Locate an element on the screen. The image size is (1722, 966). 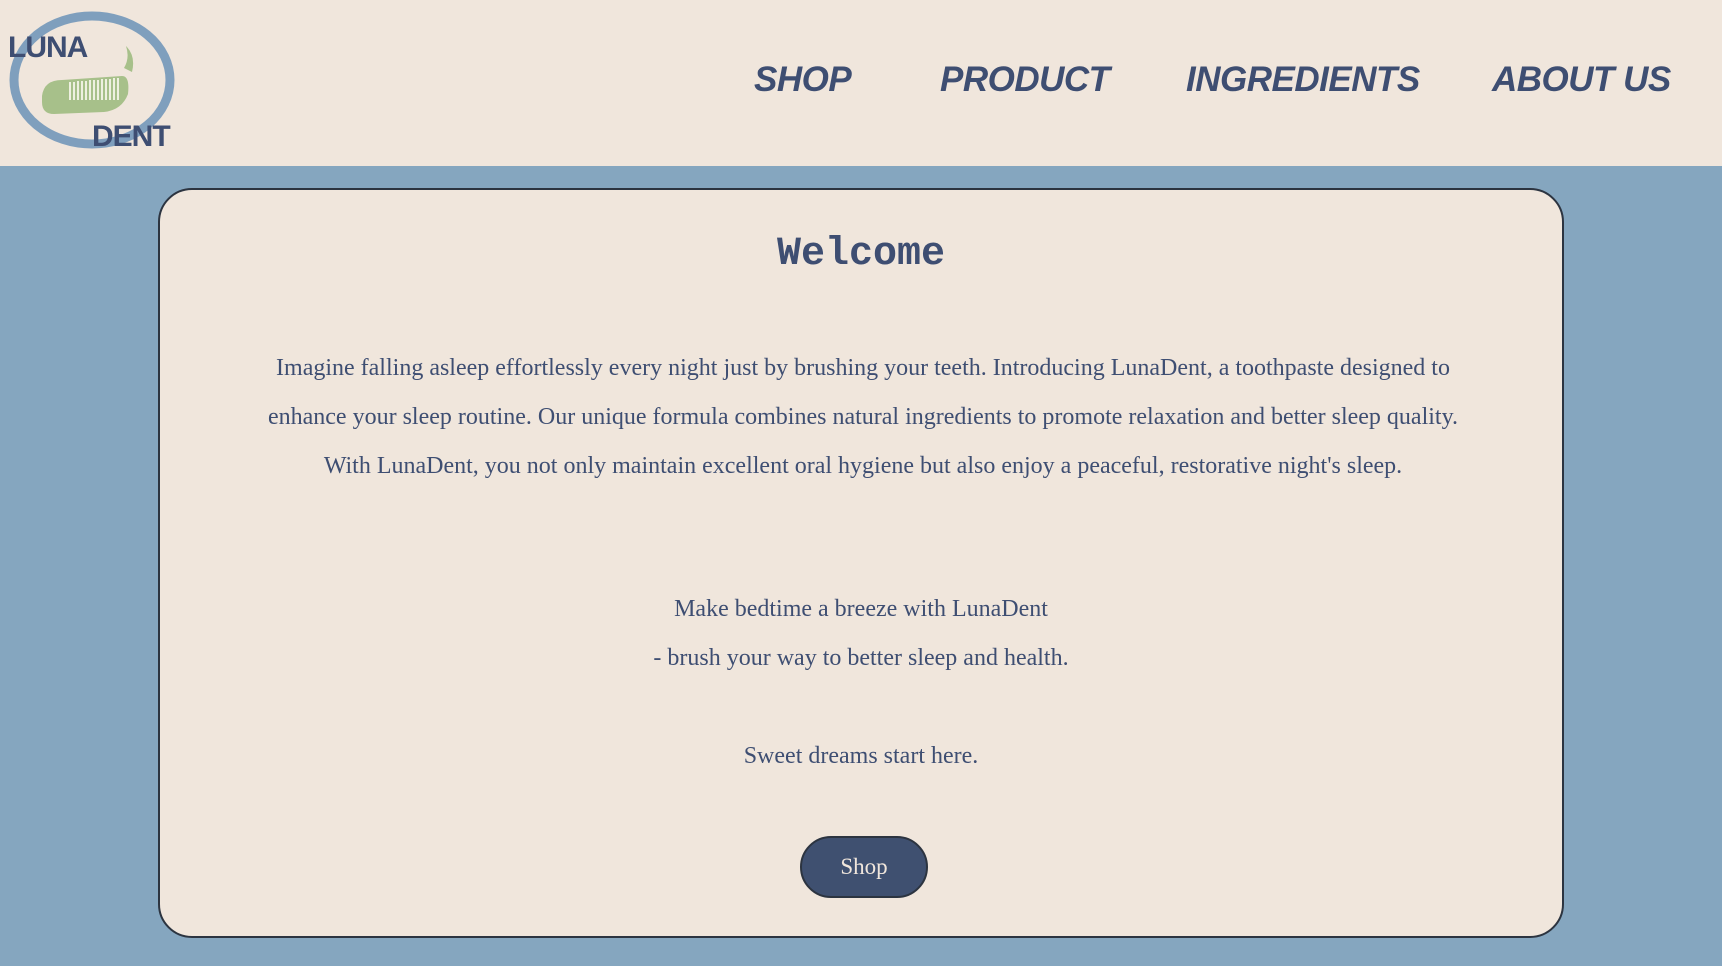
nav-link-ingredients: INGREDIENTS is located at coordinates (1303, 80).